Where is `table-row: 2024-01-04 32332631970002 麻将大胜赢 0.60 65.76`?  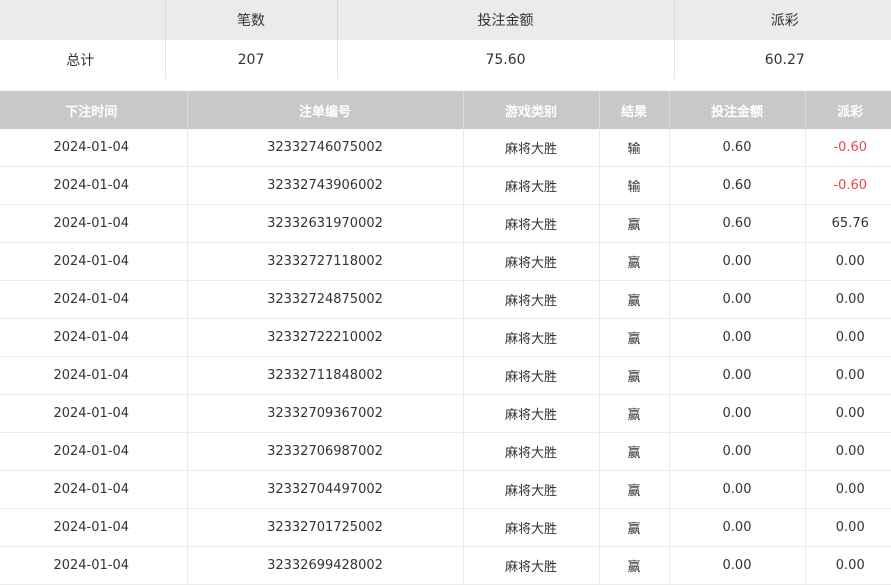
table-row: 2024-01-04 32332631970002 麻将大胜赢 0.60 65.76 is located at coordinates (445, 223).